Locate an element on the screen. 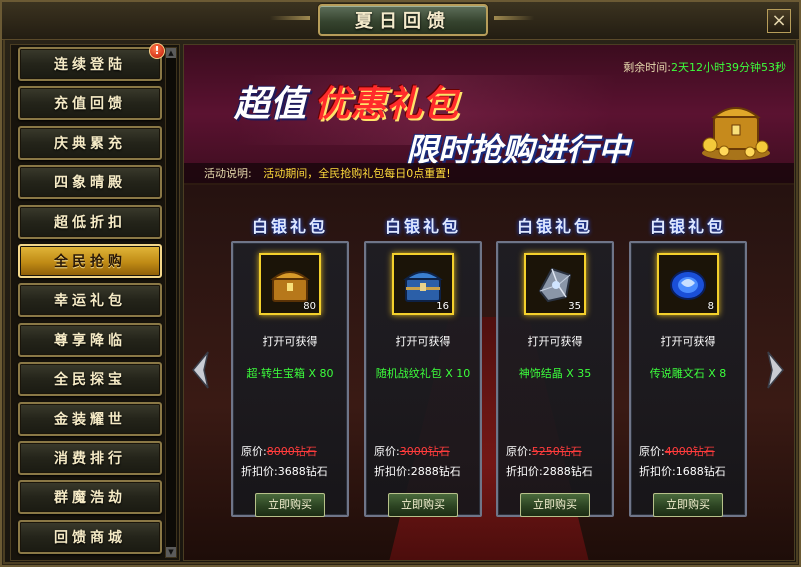  sidebar-item-lucky-pack: 幸运礼包 is located at coordinates (90, 300).